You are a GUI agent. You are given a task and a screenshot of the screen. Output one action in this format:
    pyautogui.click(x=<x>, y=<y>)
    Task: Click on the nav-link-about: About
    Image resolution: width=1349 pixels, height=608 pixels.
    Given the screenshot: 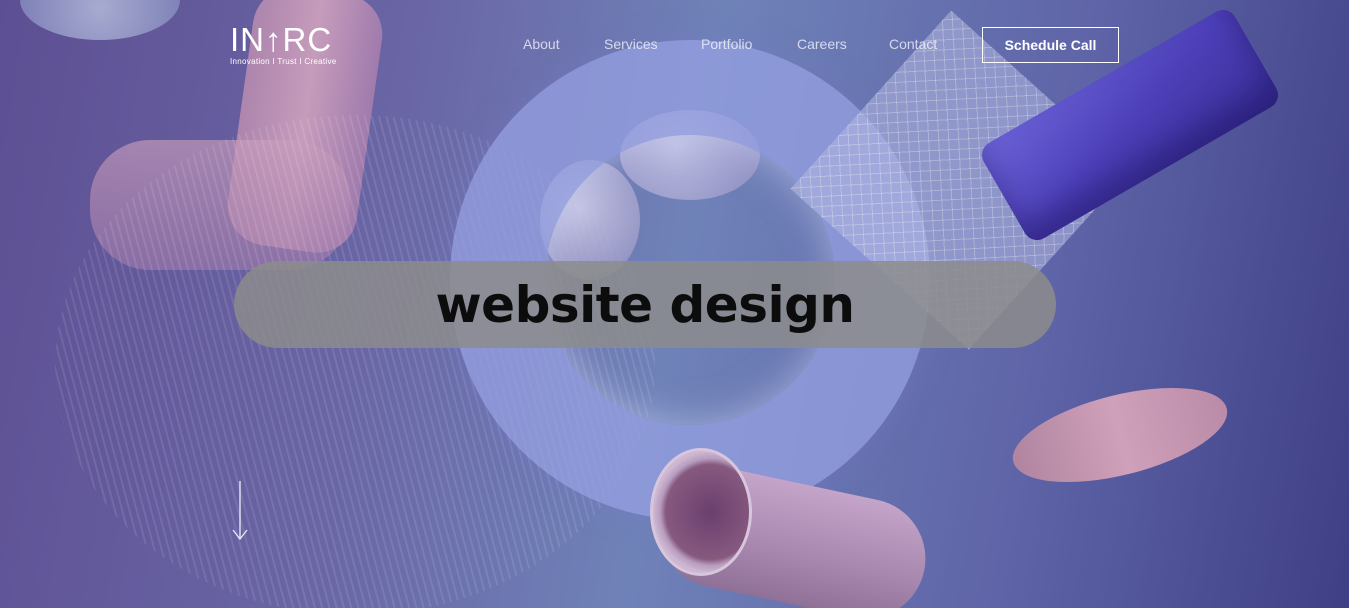 What is the action you would take?
    pyautogui.click(x=541, y=44)
    